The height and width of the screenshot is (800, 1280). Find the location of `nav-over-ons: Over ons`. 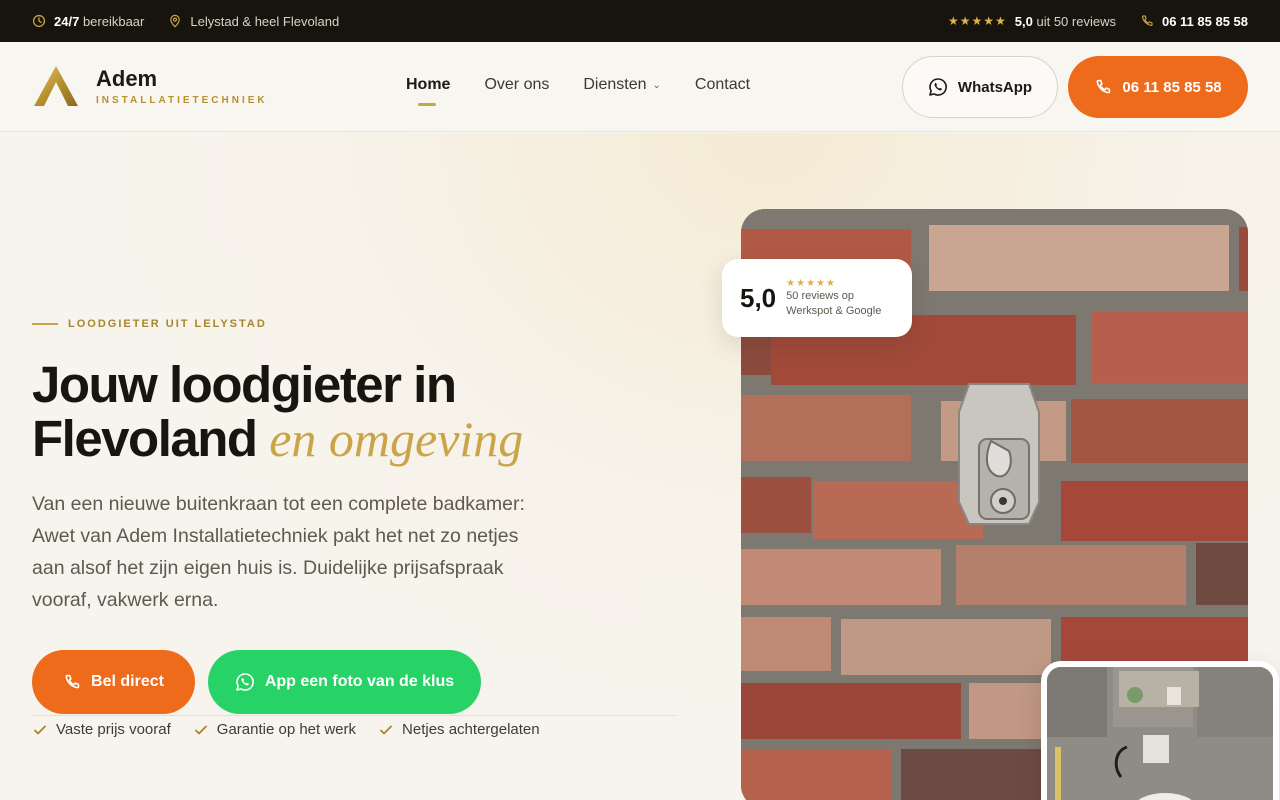

nav-over-ons: Over ons is located at coordinates (516, 85).